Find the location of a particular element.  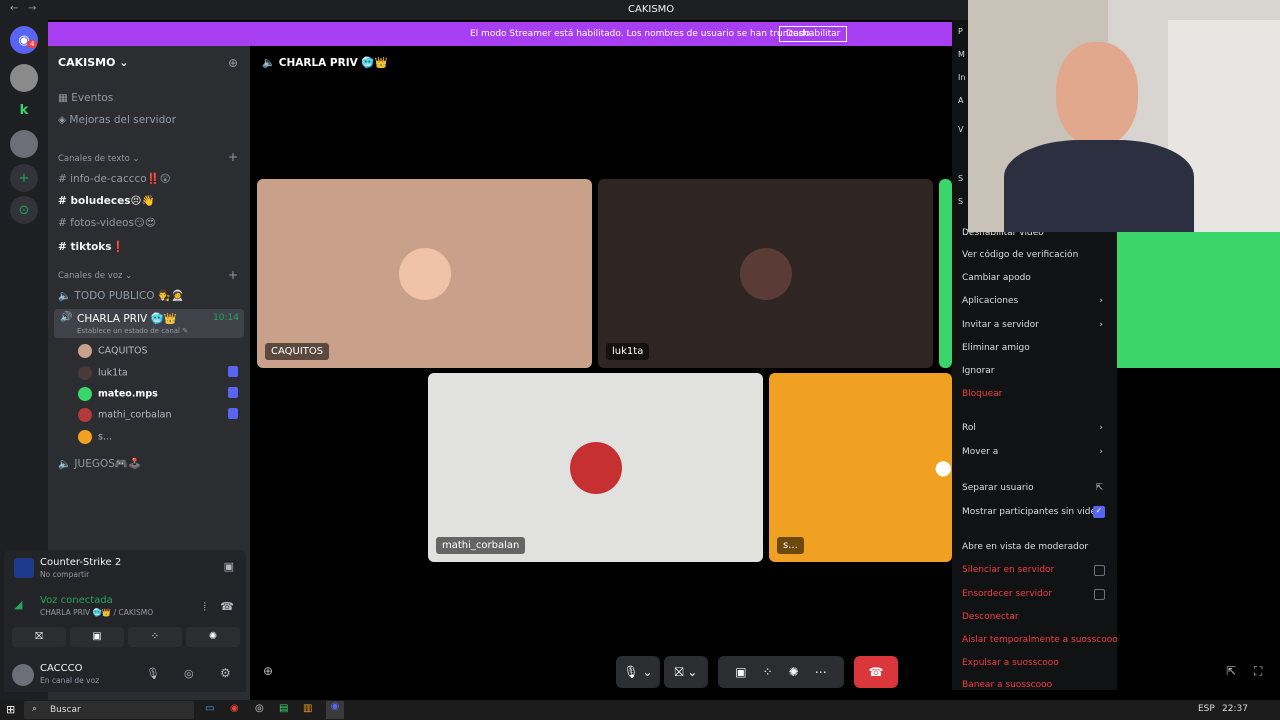

disconnect-icon: ☎ is located at coordinates (227, 606).